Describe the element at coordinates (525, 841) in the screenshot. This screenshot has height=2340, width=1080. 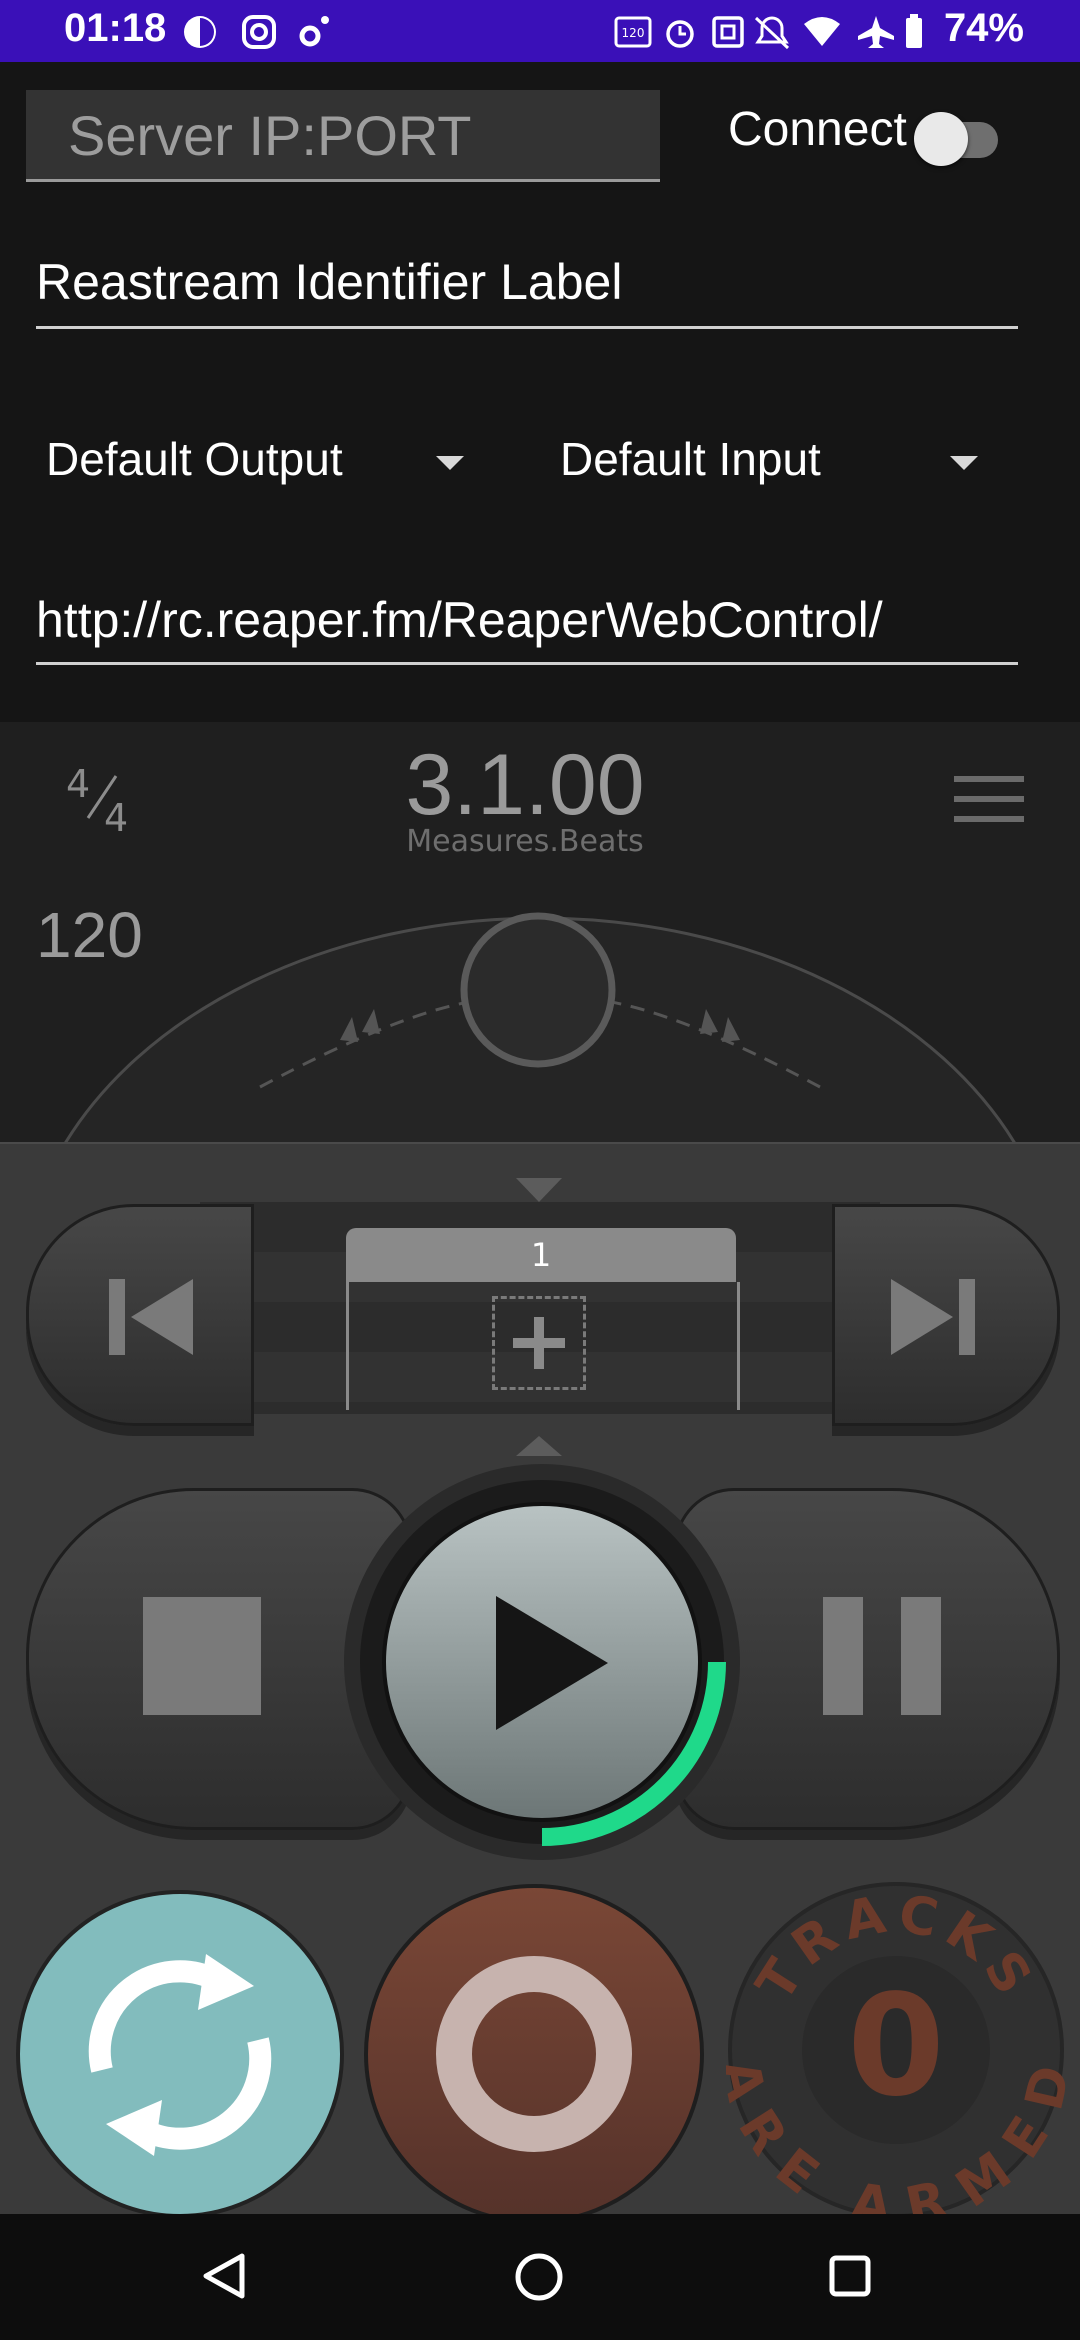
I see `position-unit-label: Measures.Beats` at that location.